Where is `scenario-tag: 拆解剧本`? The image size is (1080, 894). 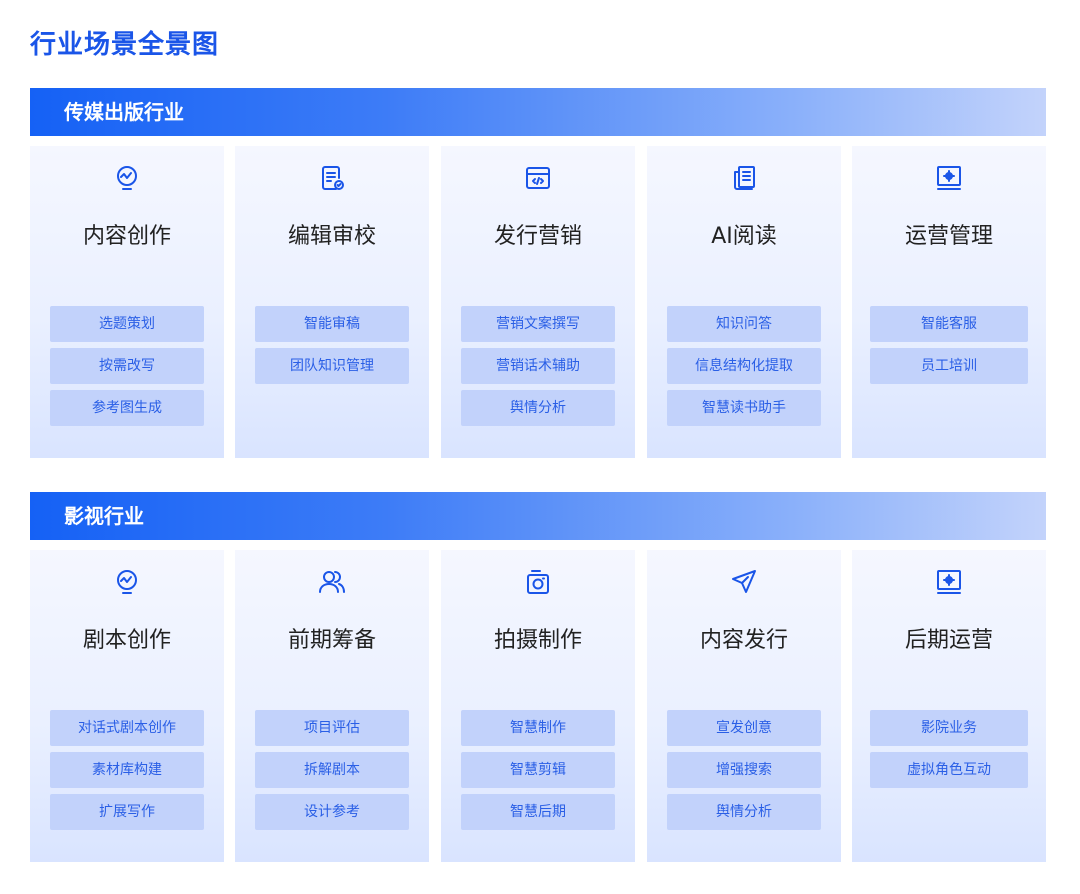
scenario-tag: 拆解剧本 is located at coordinates (332, 770).